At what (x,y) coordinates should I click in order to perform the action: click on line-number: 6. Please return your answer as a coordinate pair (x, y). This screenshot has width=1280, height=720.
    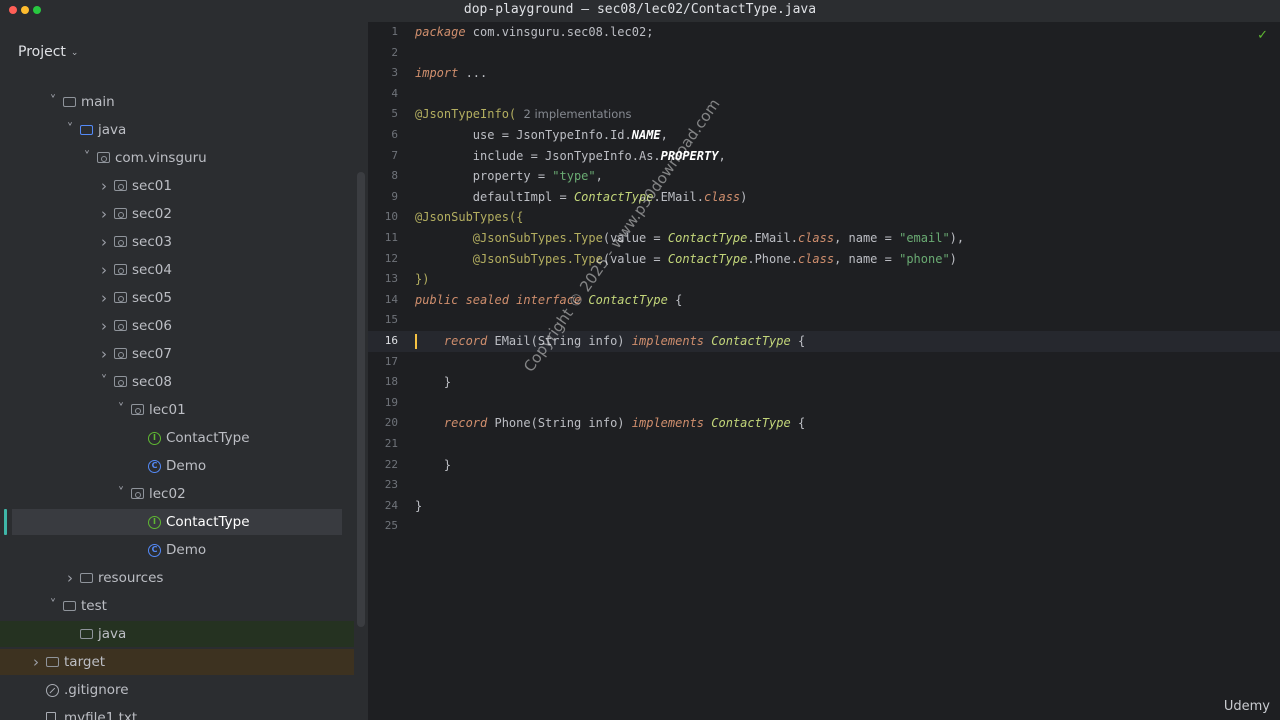
    Looking at the image, I should click on (383, 135).